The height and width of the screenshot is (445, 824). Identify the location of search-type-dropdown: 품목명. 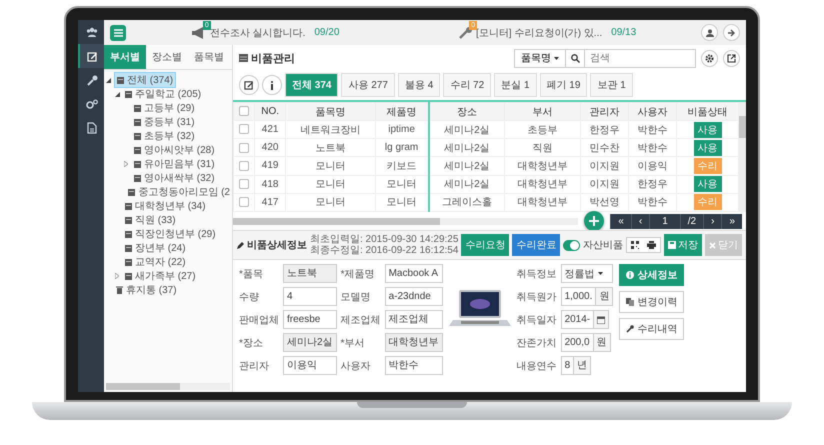
(540, 58).